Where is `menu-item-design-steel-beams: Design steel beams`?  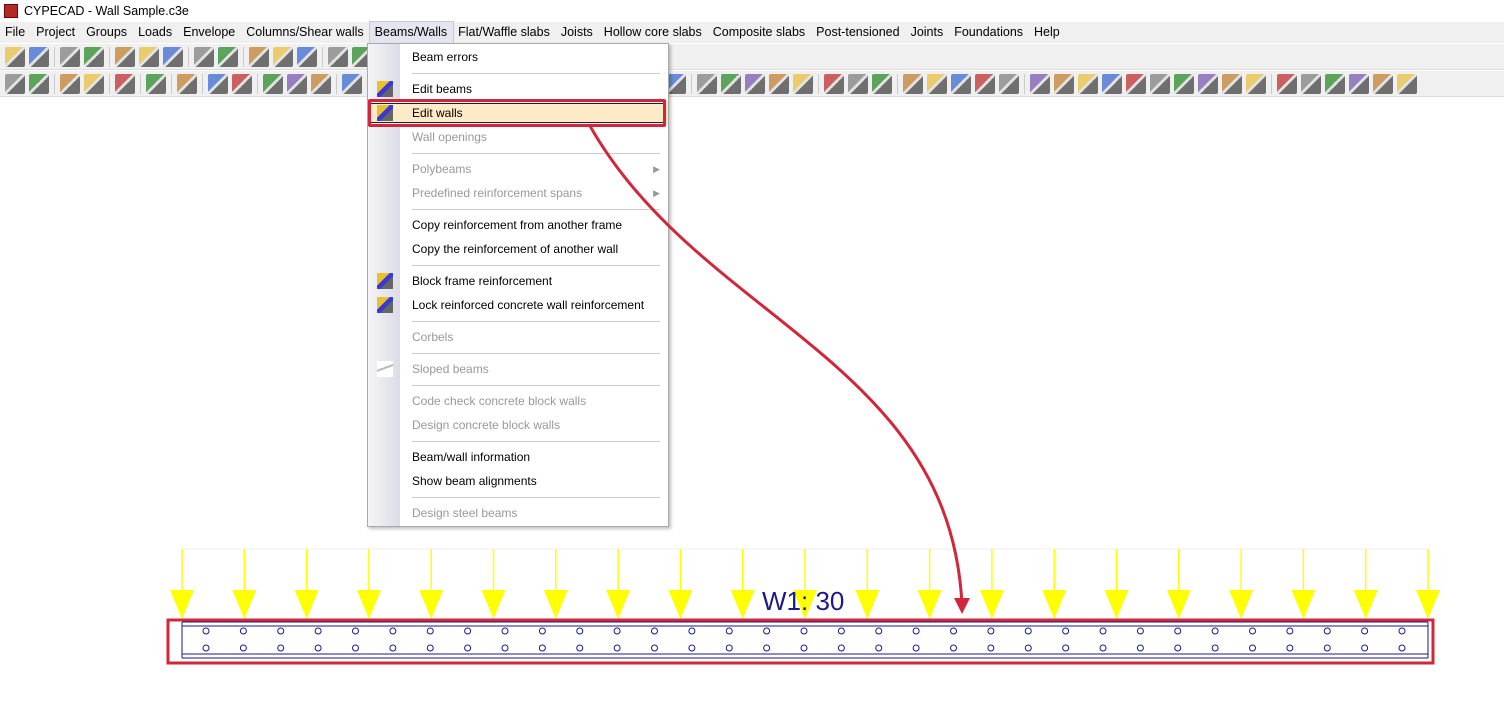
menu-item-design-steel-beams: Design steel beams is located at coordinates (518, 513).